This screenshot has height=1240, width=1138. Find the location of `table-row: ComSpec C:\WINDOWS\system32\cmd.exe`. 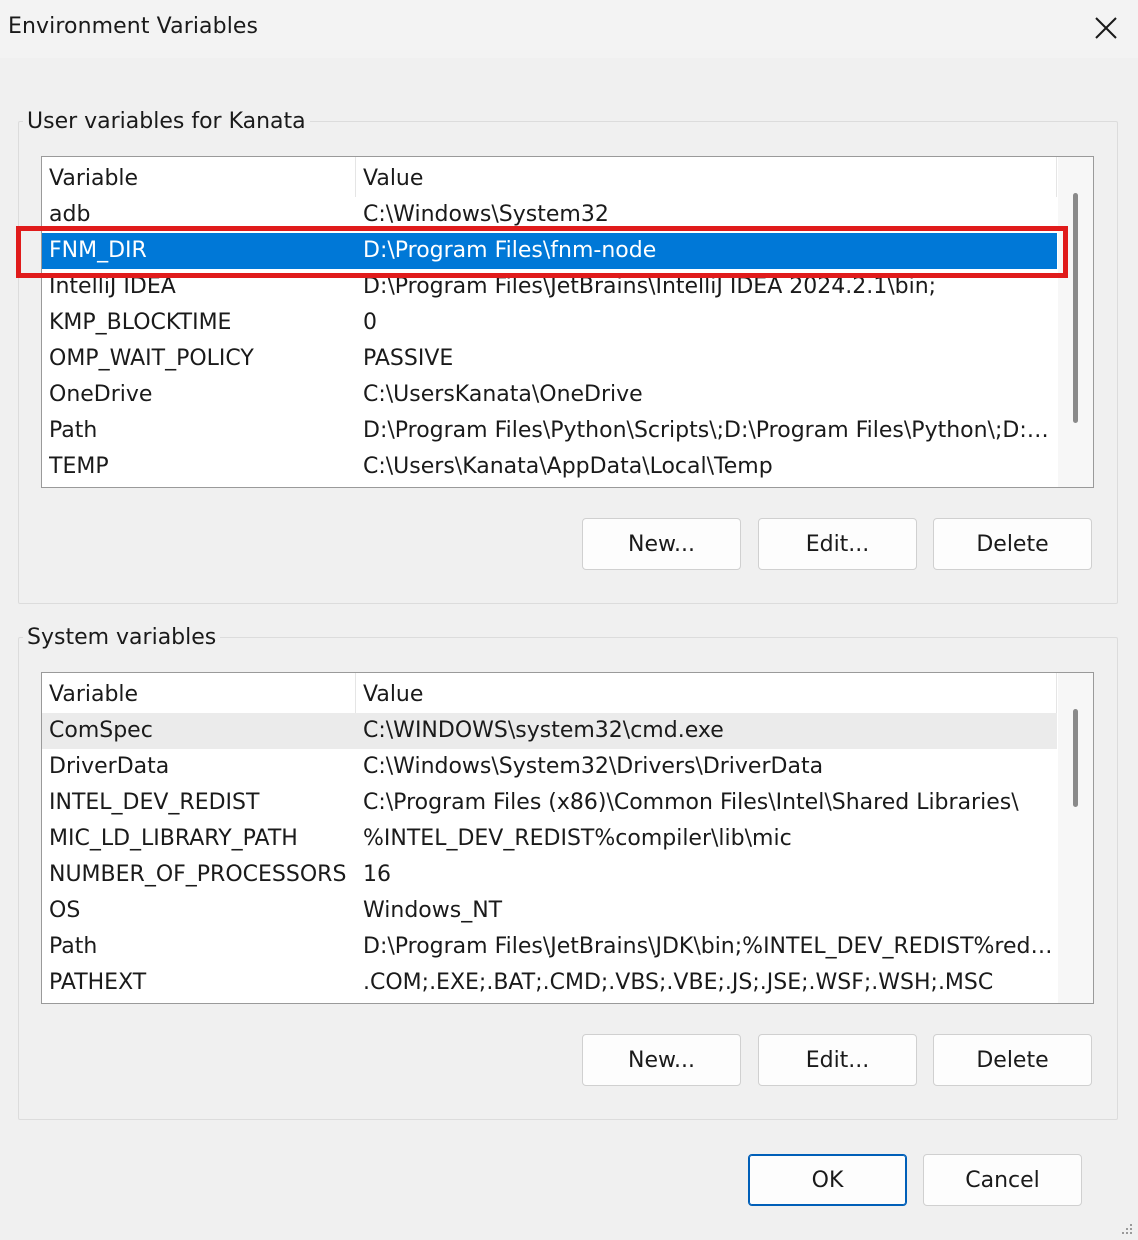

table-row: ComSpec C:\WINDOWS\system32\cmd.exe is located at coordinates (549, 731).